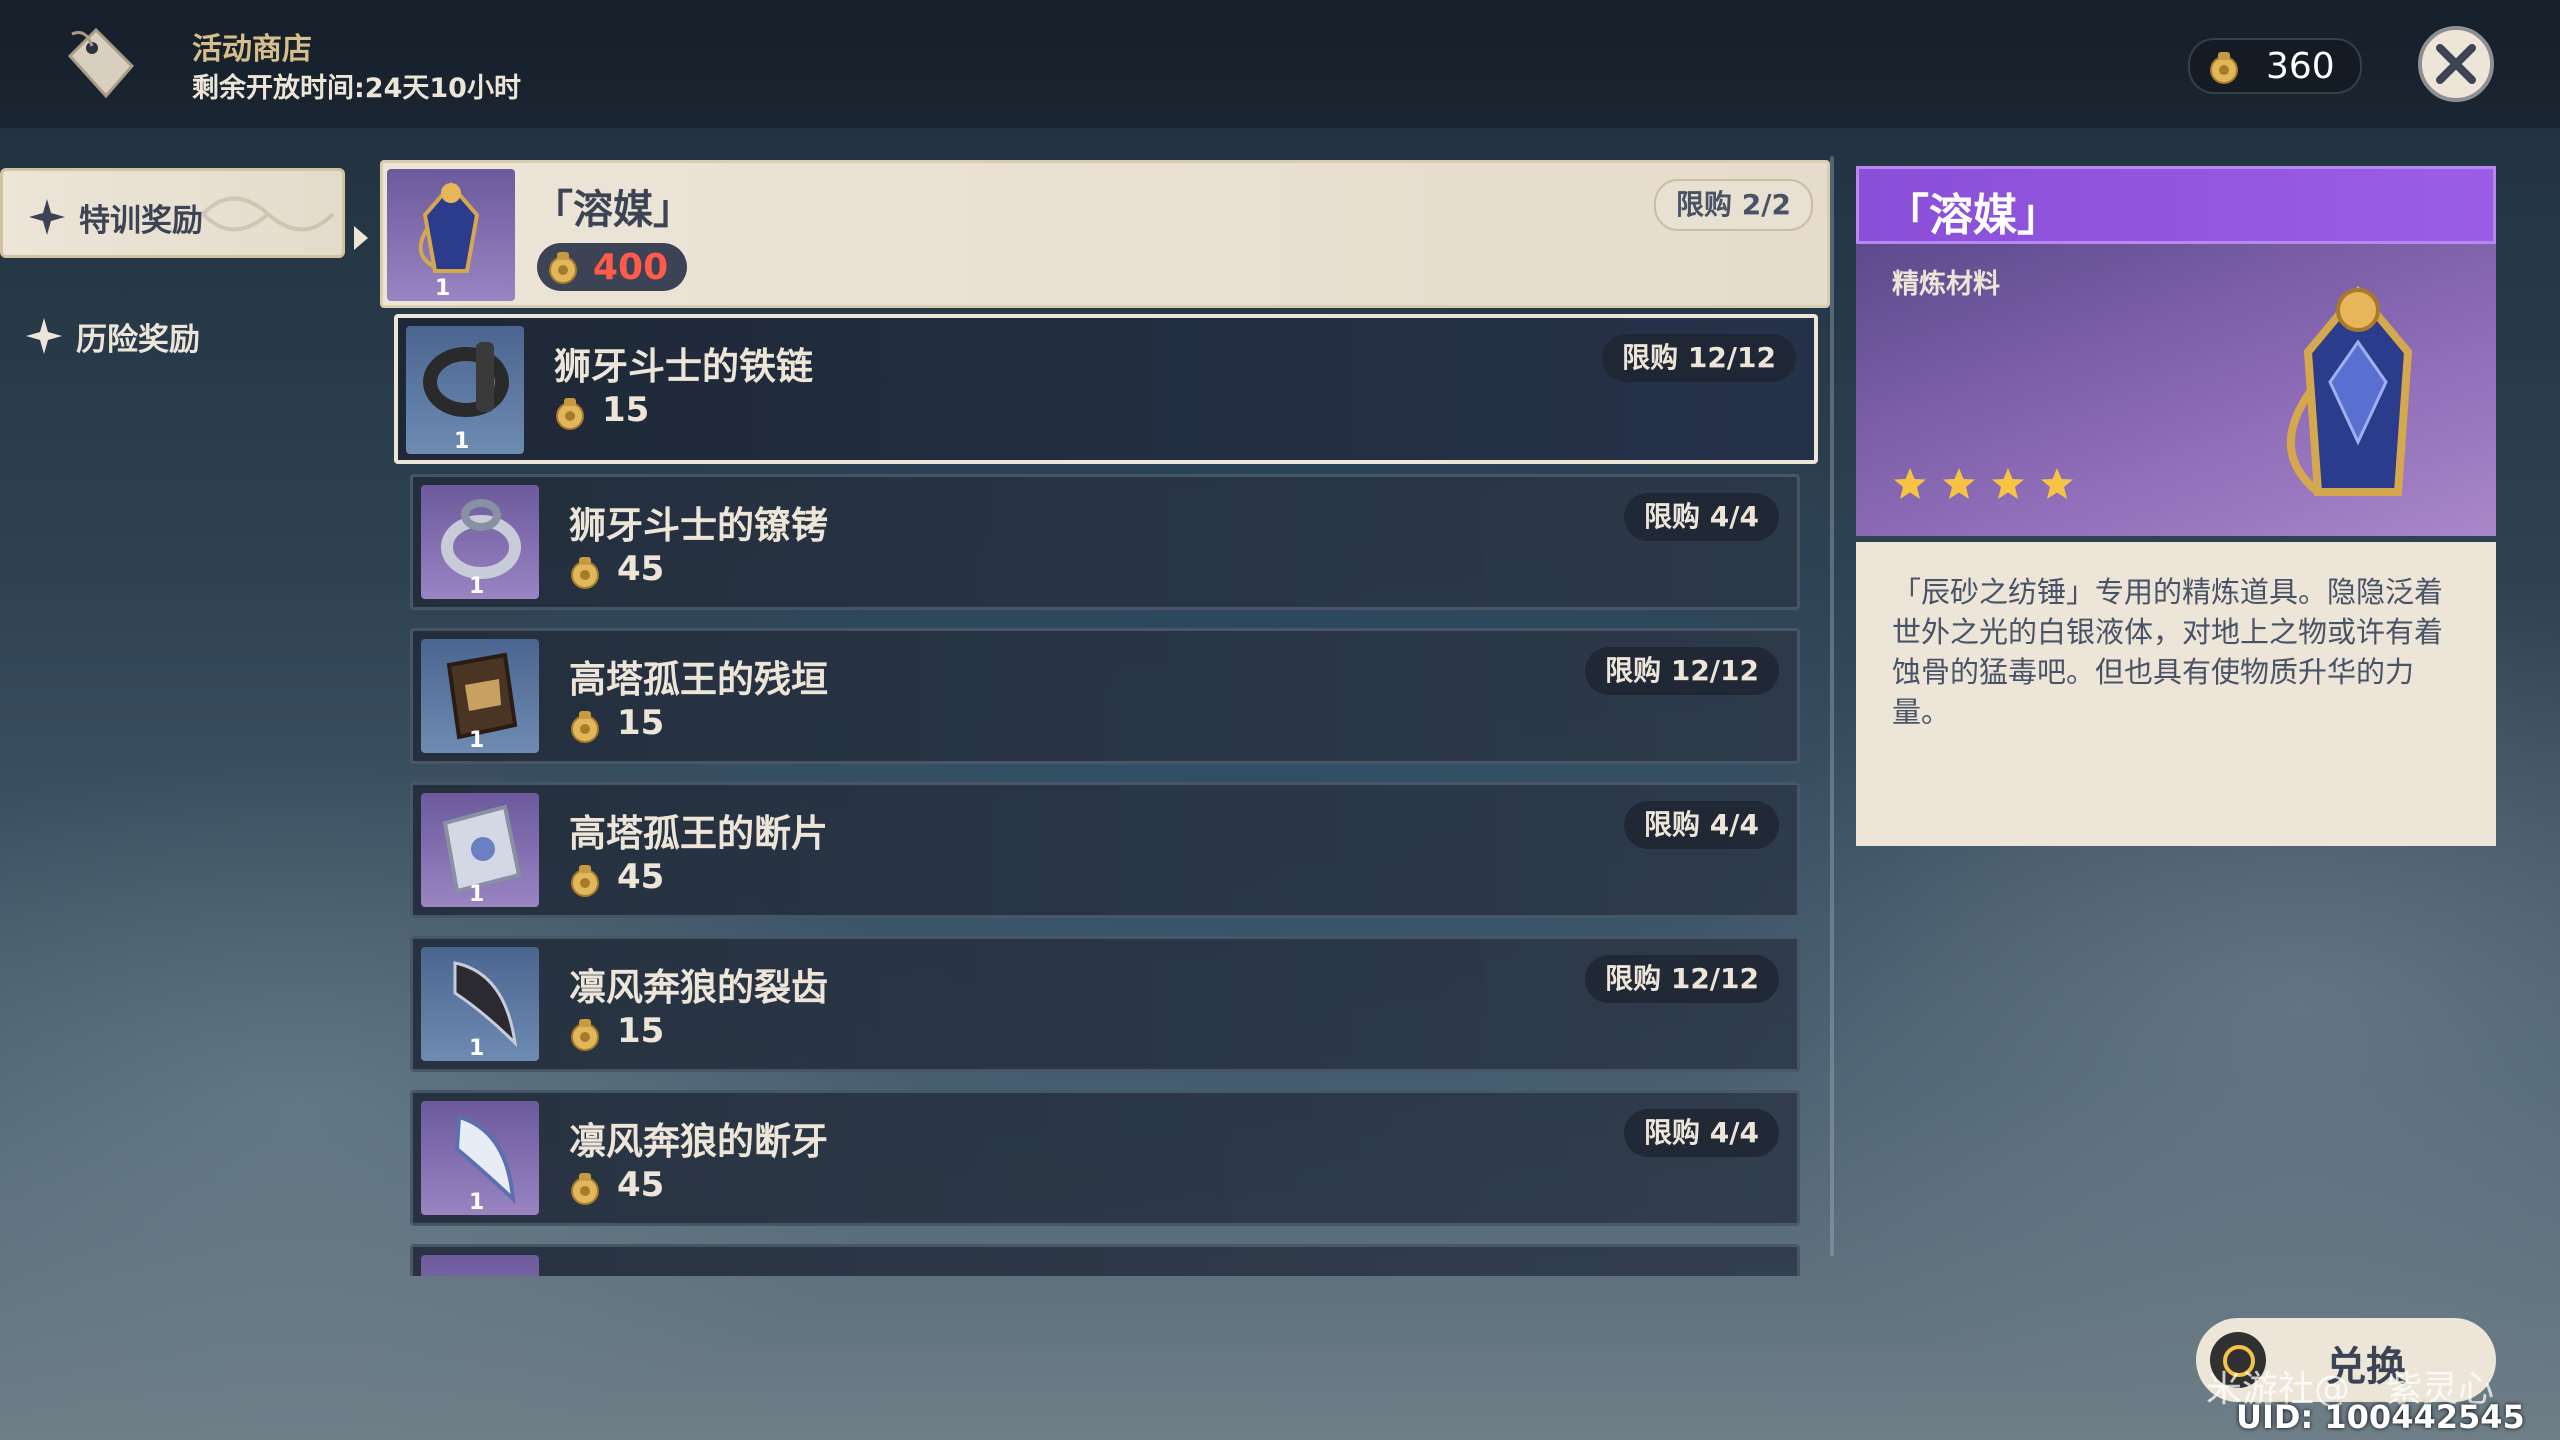 The width and height of the screenshot is (2560, 1440). What do you see at coordinates (101, 63) in the screenshot?
I see `price-tag-icon` at bounding box center [101, 63].